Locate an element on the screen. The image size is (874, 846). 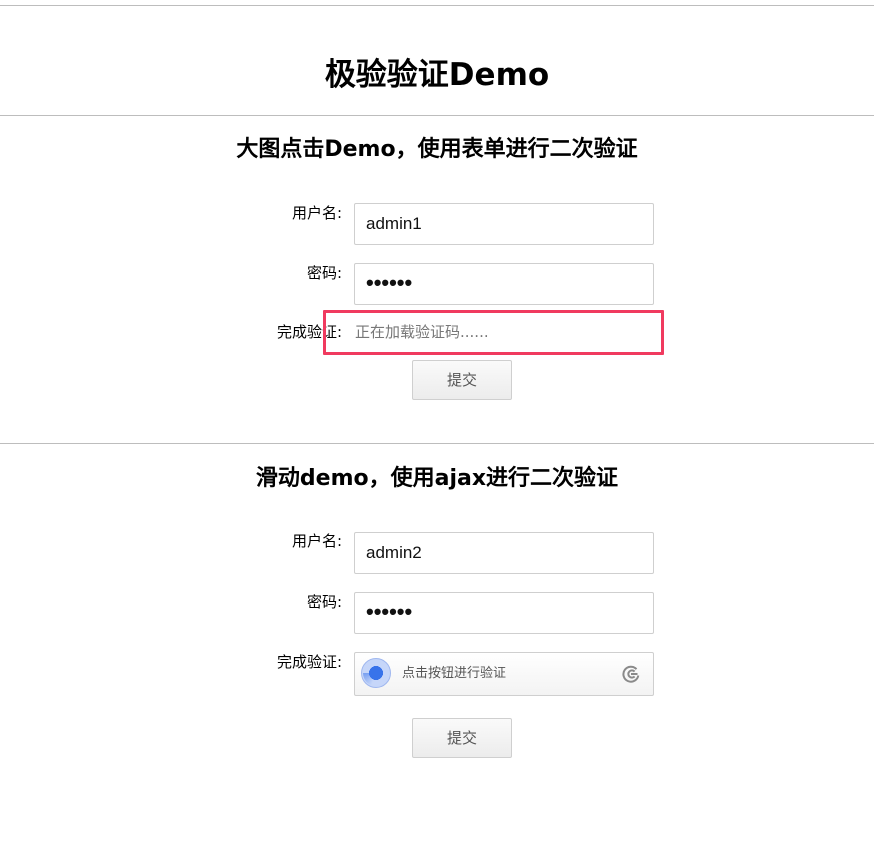
section2-submit-button: 提交 is located at coordinates (462, 738).